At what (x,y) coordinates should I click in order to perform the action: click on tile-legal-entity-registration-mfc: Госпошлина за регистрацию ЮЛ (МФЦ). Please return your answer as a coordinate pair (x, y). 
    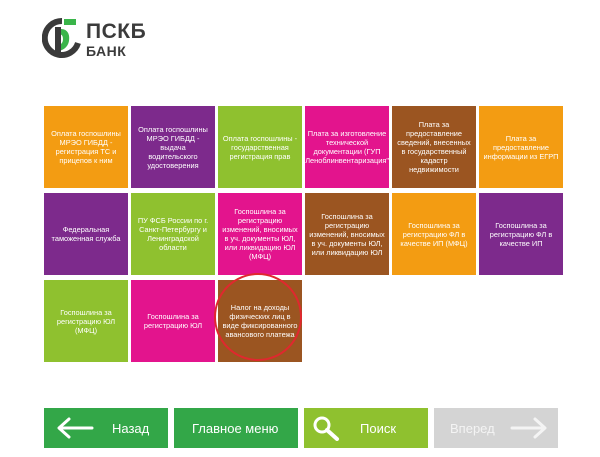
    Looking at the image, I should click on (86, 321).